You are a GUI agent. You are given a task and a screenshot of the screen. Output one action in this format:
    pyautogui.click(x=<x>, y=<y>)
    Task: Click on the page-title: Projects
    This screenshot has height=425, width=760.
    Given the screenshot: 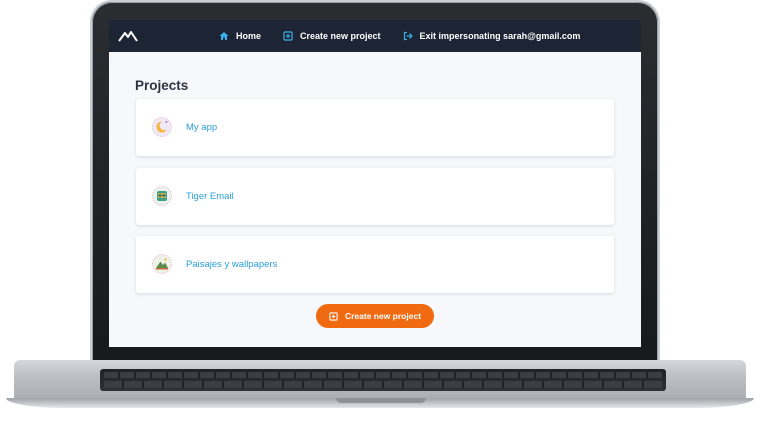 What is the action you would take?
    pyautogui.click(x=162, y=85)
    